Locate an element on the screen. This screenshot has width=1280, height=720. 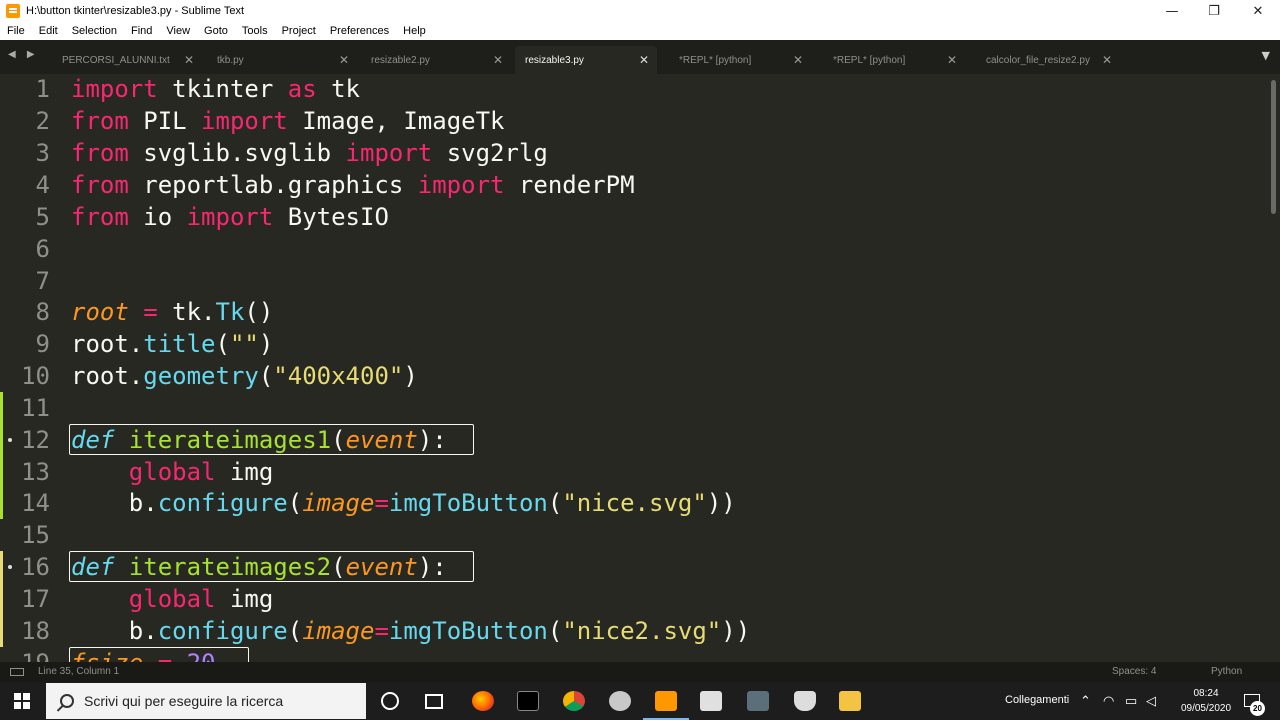
tab-percorsi-alunni: PERCORSI_ALUNNI.txt ✕ is located at coordinates (127, 60).